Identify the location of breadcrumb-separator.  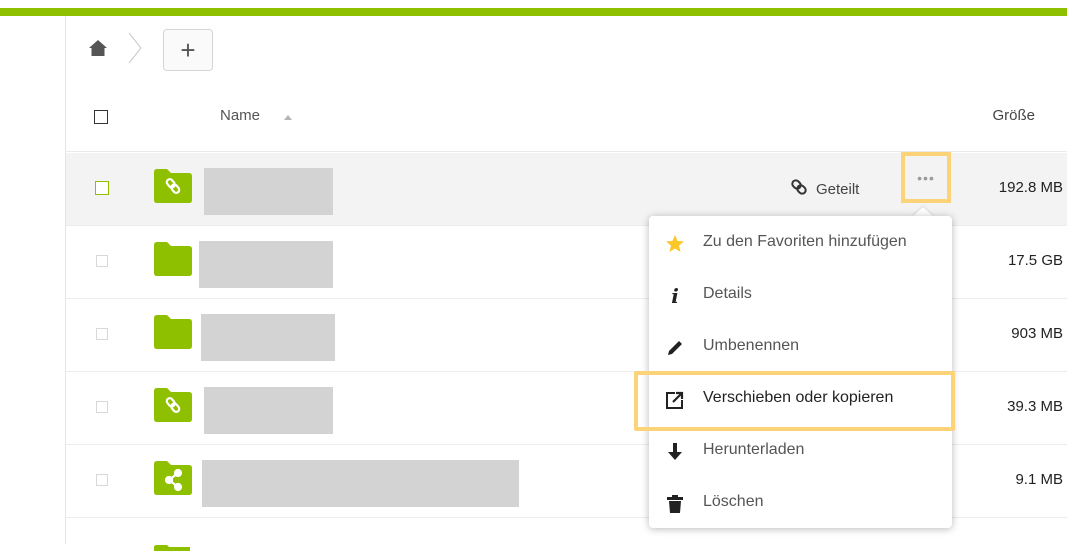
(135, 48).